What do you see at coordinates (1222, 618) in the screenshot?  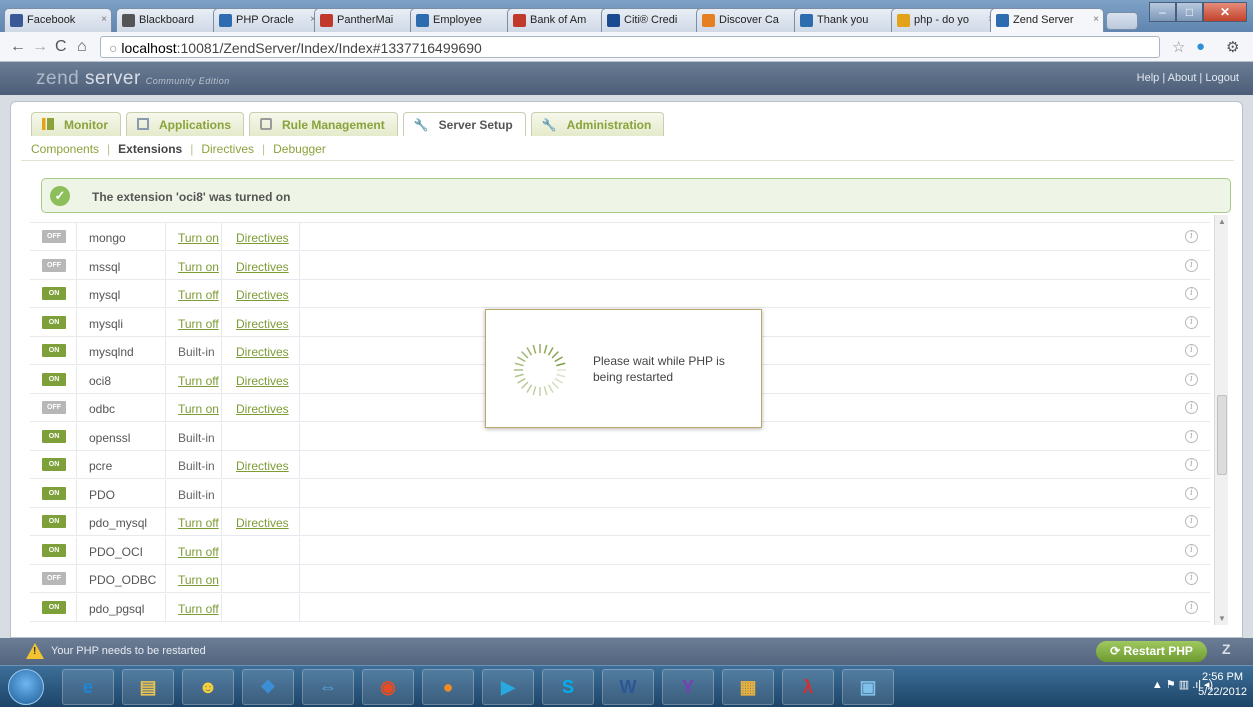 I see `scroll-down-icon: ▼` at bounding box center [1222, 618].